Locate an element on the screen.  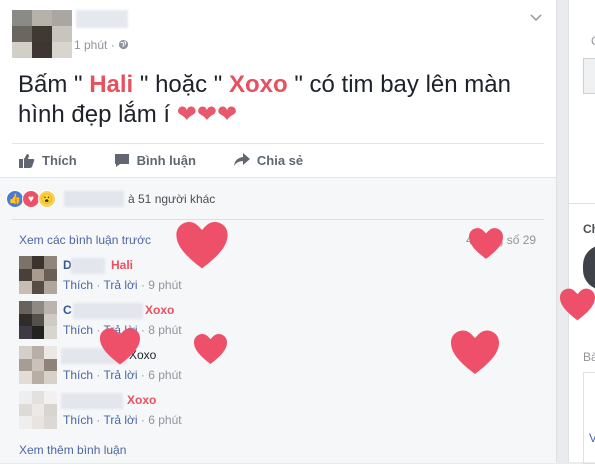
post-text-hali: Hali is located at coordinates (111, 84).